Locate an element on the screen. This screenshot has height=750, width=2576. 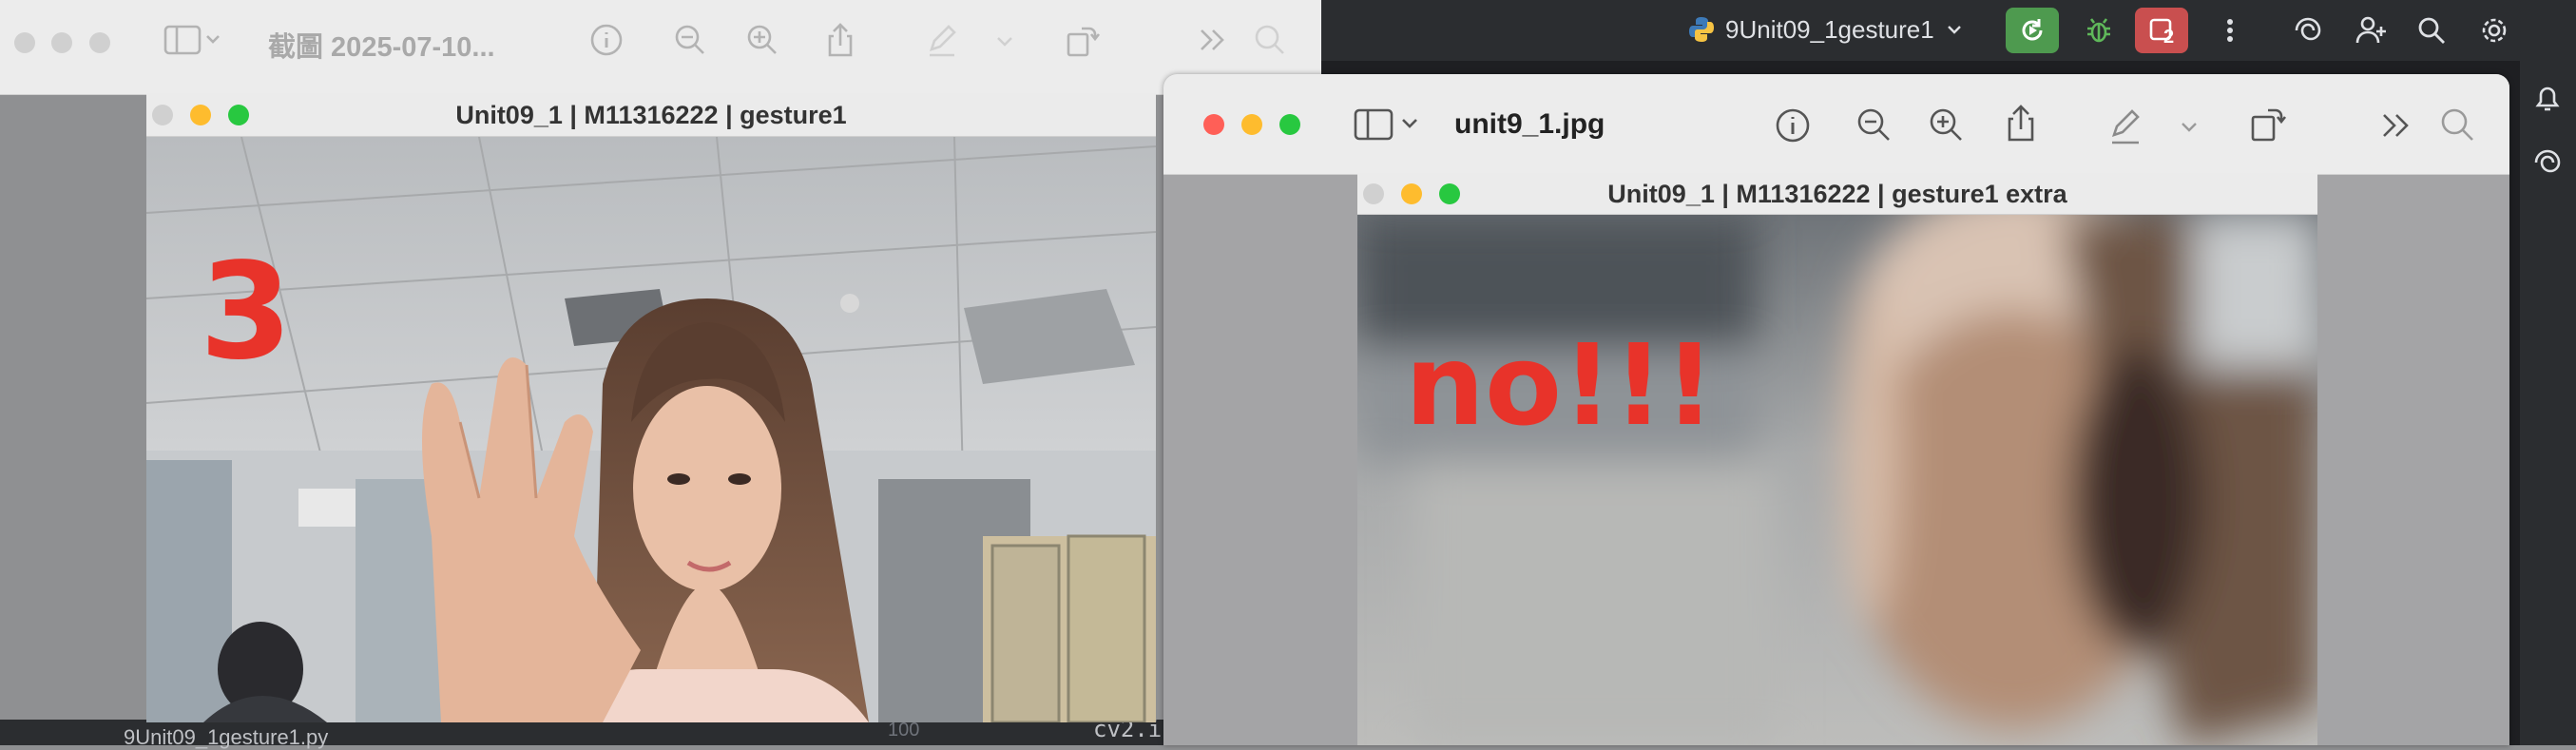
stop-badge: 2 is located at coordinates (2169, 37).